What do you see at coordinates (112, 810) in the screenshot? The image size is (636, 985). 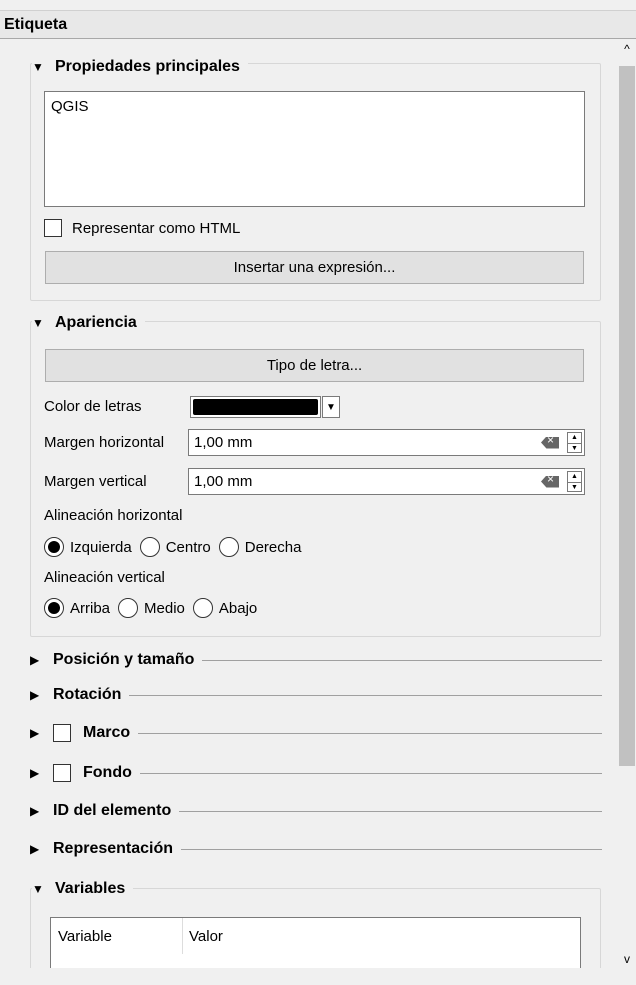 I see `section-title: ID del elemento` at bounding box center [112, 810].